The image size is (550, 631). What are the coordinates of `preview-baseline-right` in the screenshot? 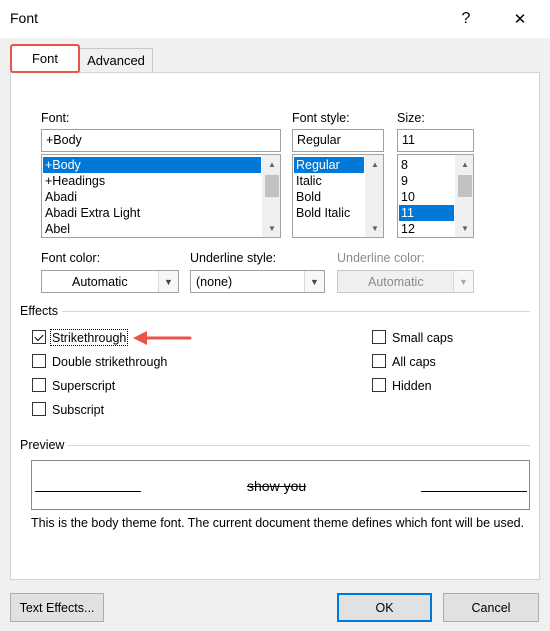 It's located at (474, 491).